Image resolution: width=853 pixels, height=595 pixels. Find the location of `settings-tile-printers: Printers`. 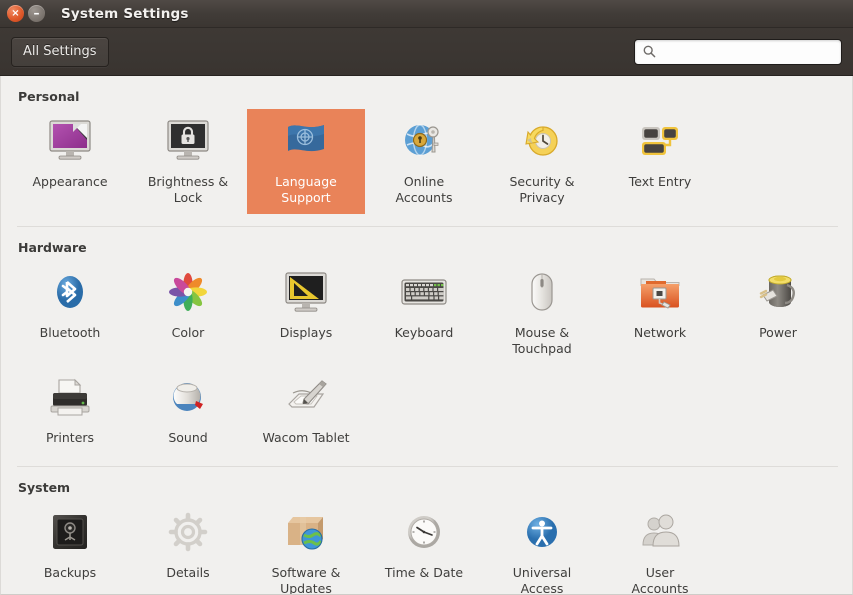

settings-tile-printers: Printers is located at coordinates (70, 409).